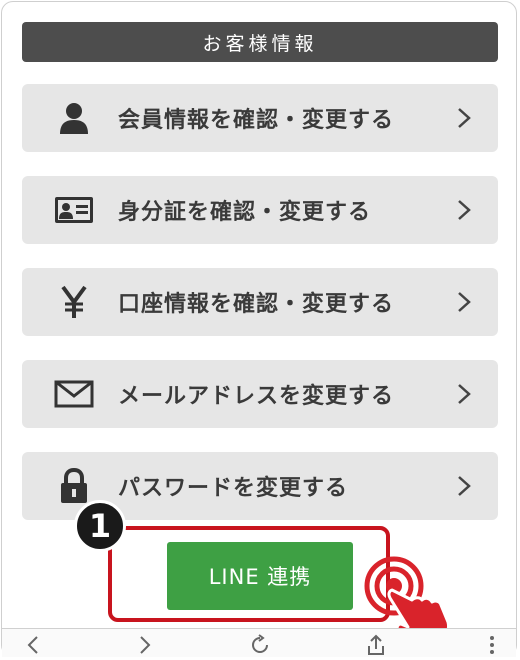  I want to click on menu-item-member-info: 会員情報を確認・変更する, so click(260, 118).